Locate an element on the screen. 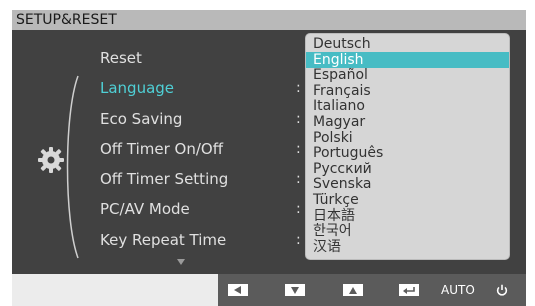  language-option: Italiano is located at coordinates (407, 106).